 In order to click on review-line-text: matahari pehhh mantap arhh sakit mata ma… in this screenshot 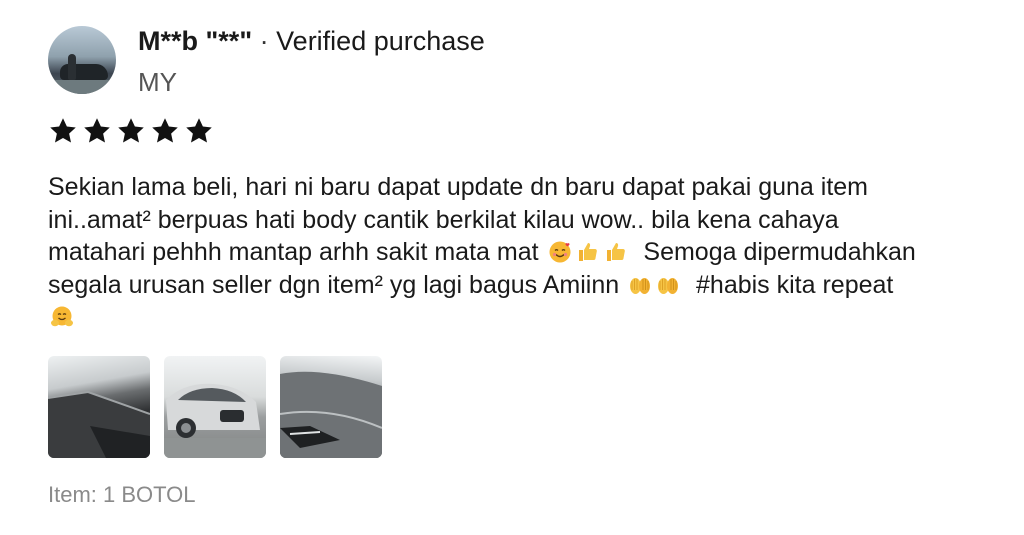, I will do `click(293, 252)`.